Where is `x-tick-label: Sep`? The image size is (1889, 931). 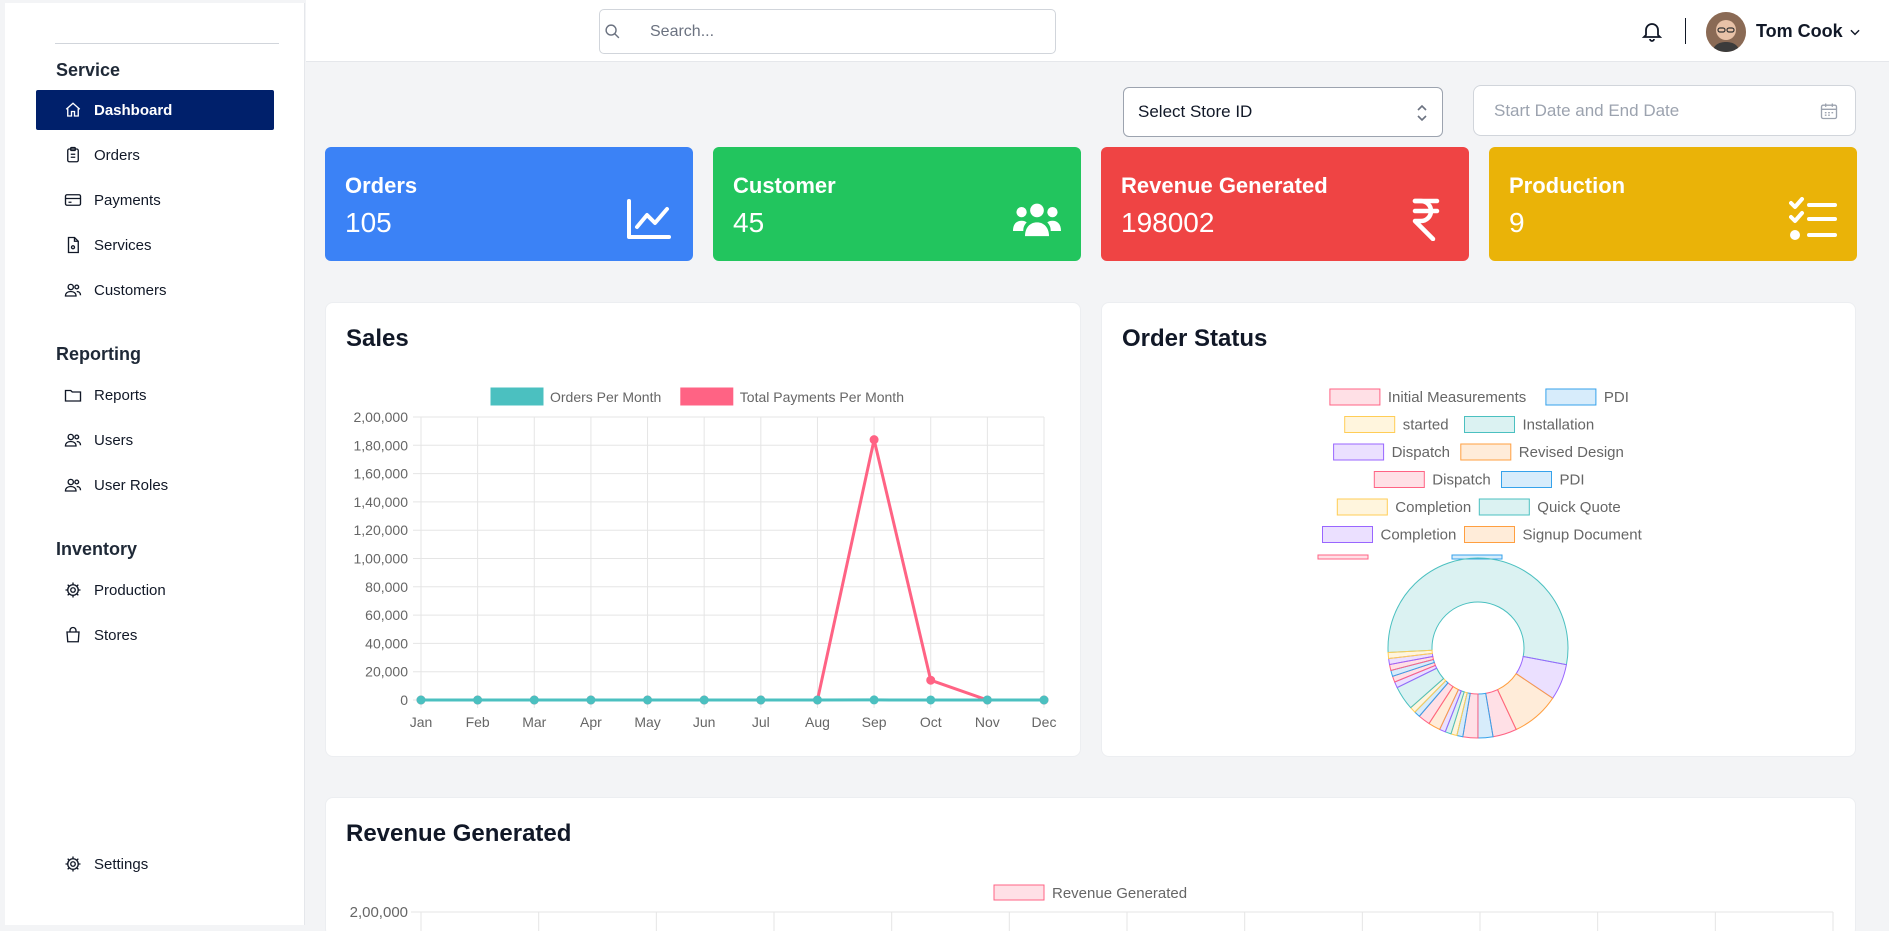
x-tick-label: Sep is located at coordinates (874, 722).